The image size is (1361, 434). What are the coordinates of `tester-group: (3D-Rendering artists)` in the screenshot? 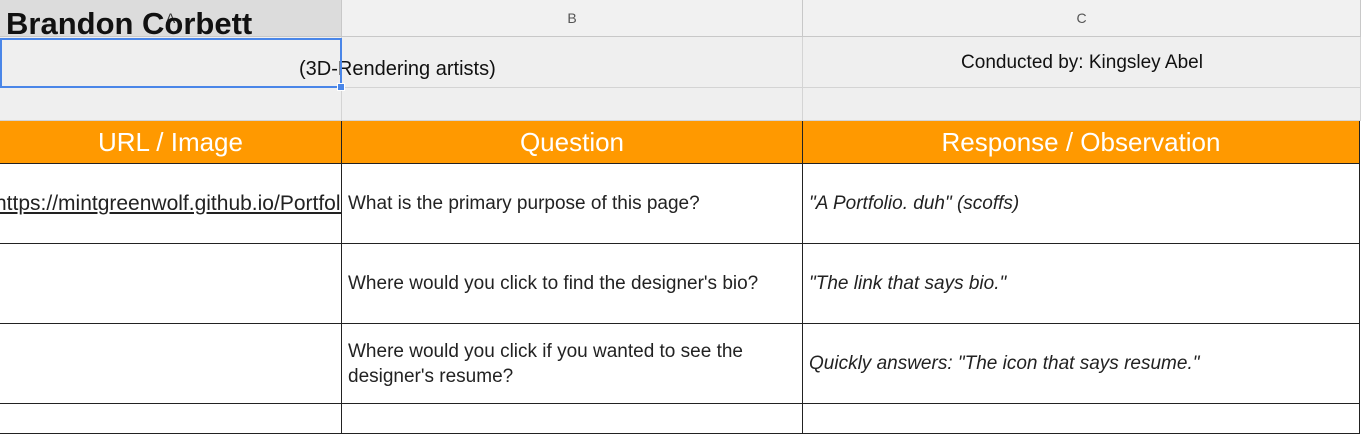 It's located at (397, 69).